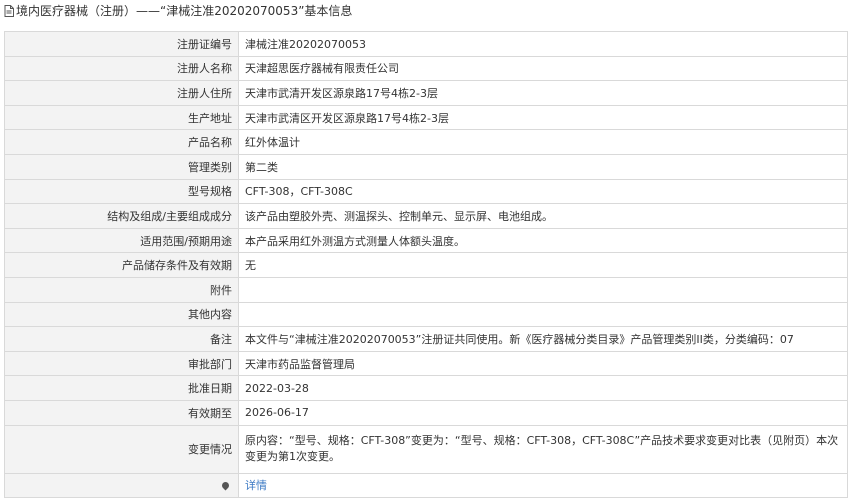 This screenshot has width=850, height=498. Describe the element at coordinates (543, 142) in the screenshot. I see `row-value: 红外体温计` at that location.